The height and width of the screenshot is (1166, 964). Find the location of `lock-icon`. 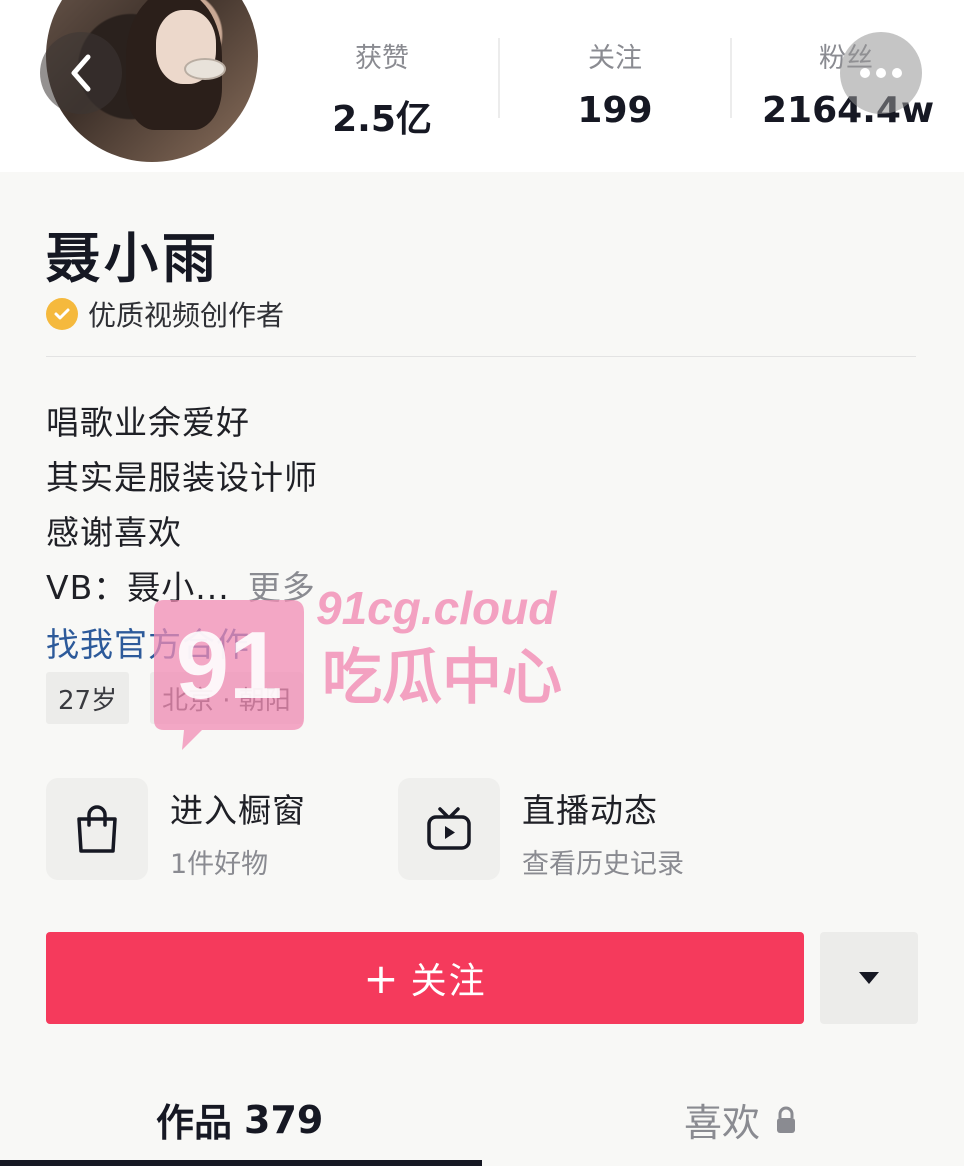

lock-icon is located at coordinates (786, 1119).